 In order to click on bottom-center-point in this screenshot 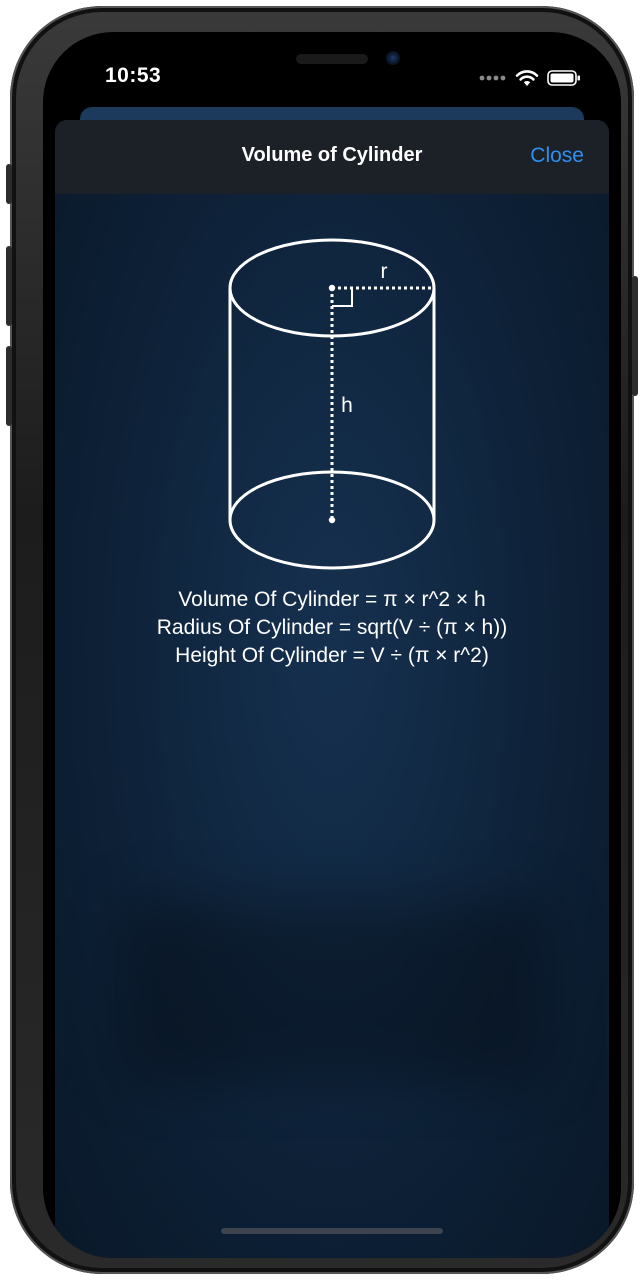, I will do `click(332, 520)`.